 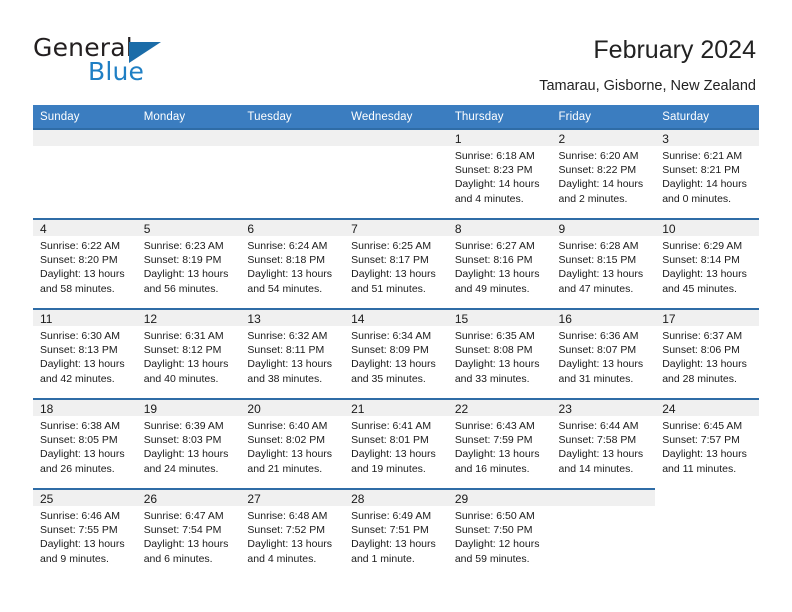 I want to click on sunrise-text: Sunrise: 6:45 AM, so click(x=702, y=426).